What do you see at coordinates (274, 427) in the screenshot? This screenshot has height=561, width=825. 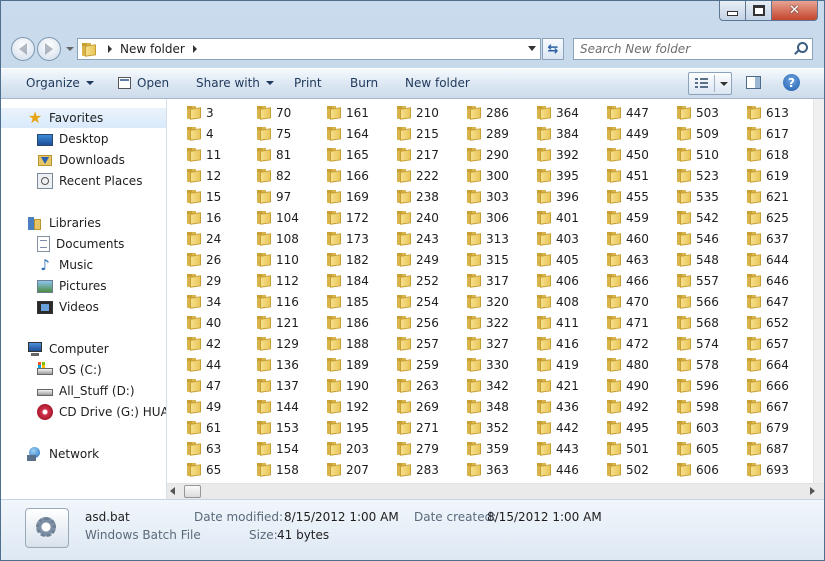 I see `folder-item: 153` at bounding box center [274, 427].